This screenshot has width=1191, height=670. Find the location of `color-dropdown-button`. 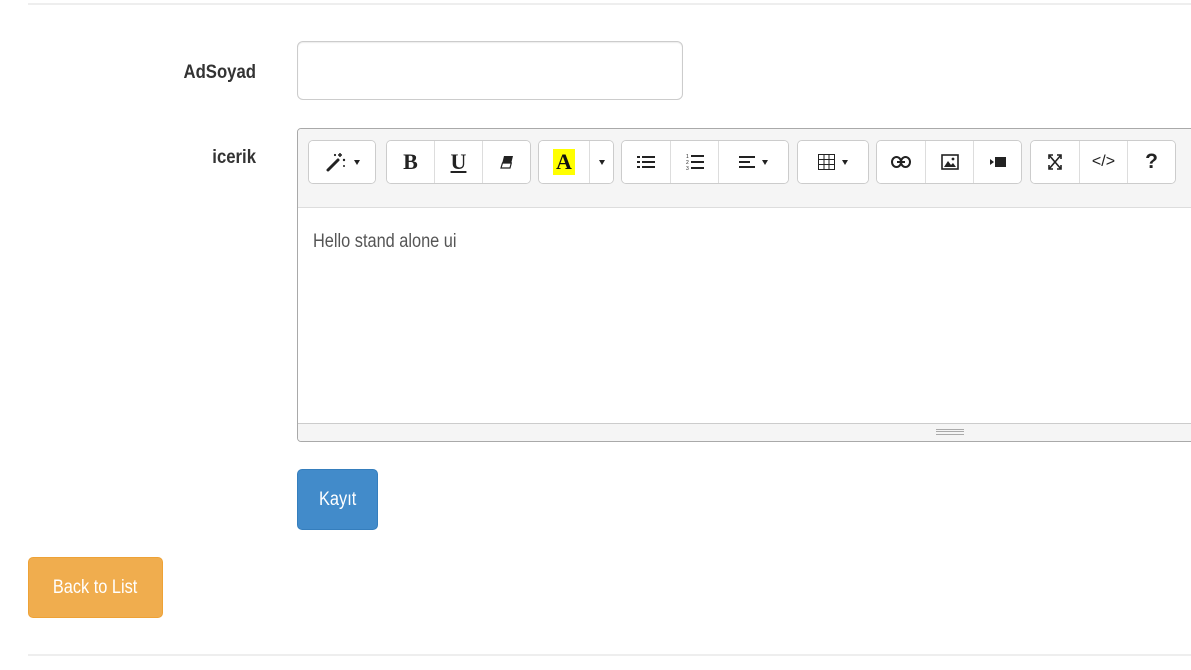

color-dropdown-button is located at coordinates (601, 162).